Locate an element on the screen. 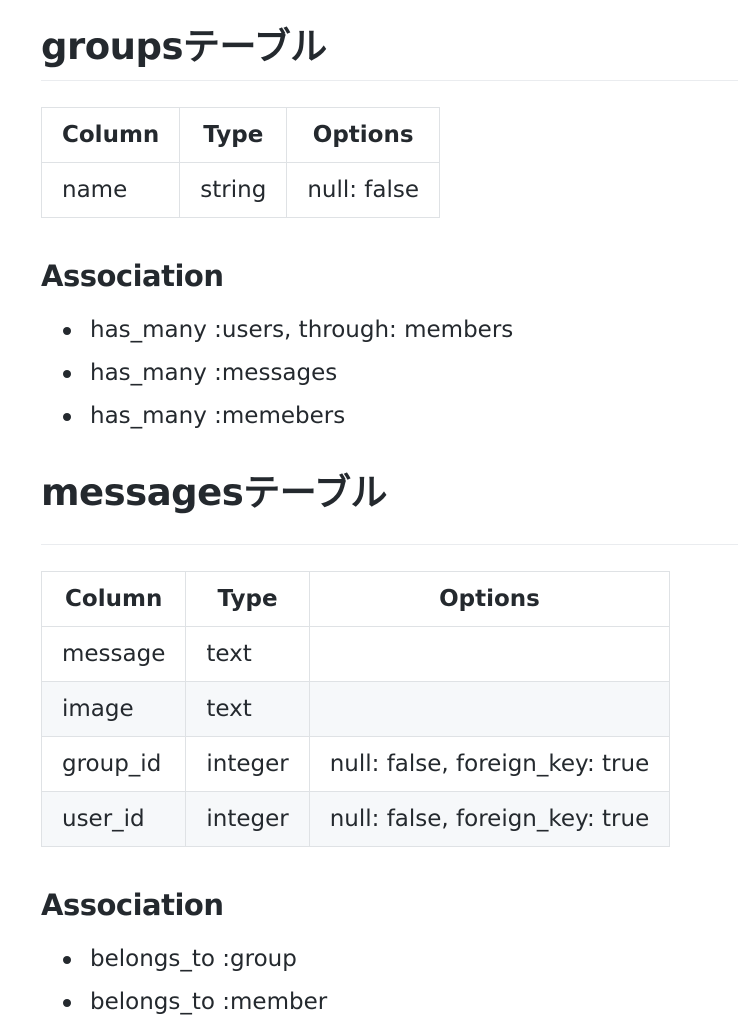 The image size is (738, 1024). list-item: has_many :messages is located at coordinates (389, 373).